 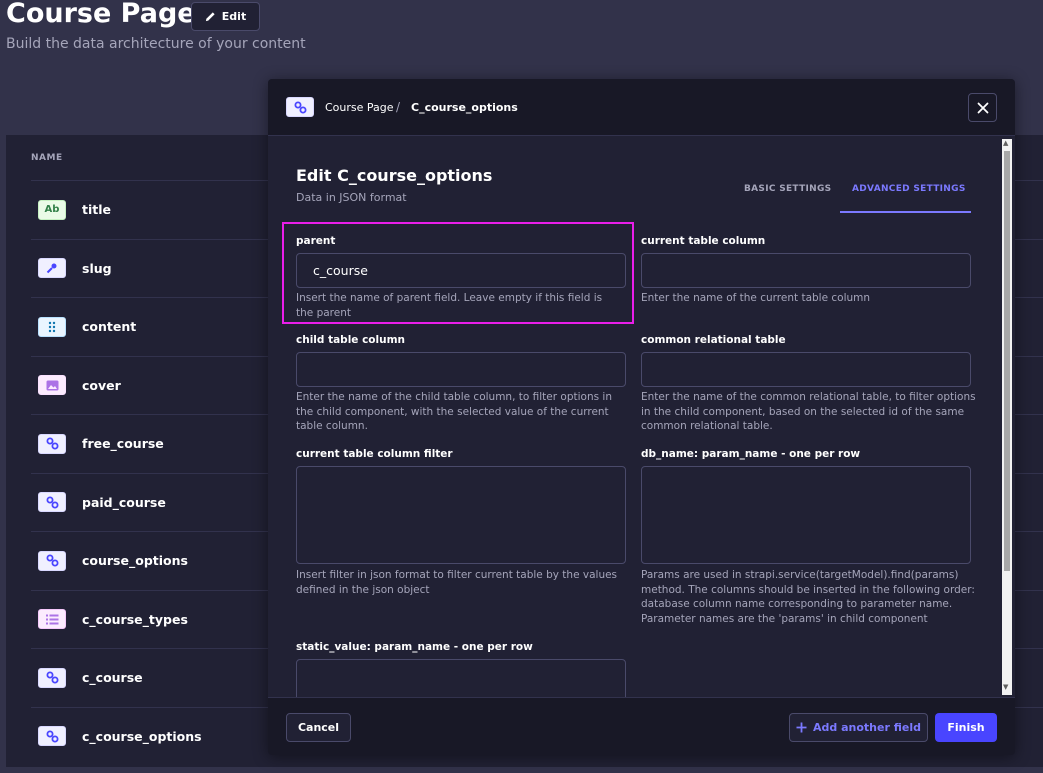 What do you see at coordinates (52, 326) in the screenshot?
I see `dynamic-zone-icon` at bounding box center [52, 326].